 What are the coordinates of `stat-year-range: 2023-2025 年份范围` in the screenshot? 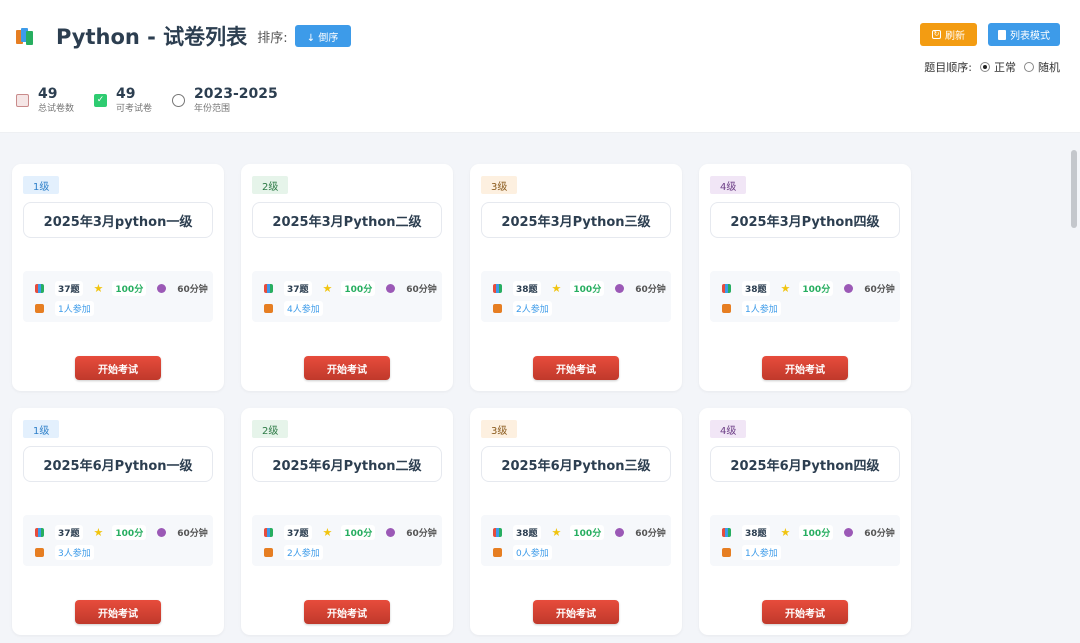 It's located at (225, 100).